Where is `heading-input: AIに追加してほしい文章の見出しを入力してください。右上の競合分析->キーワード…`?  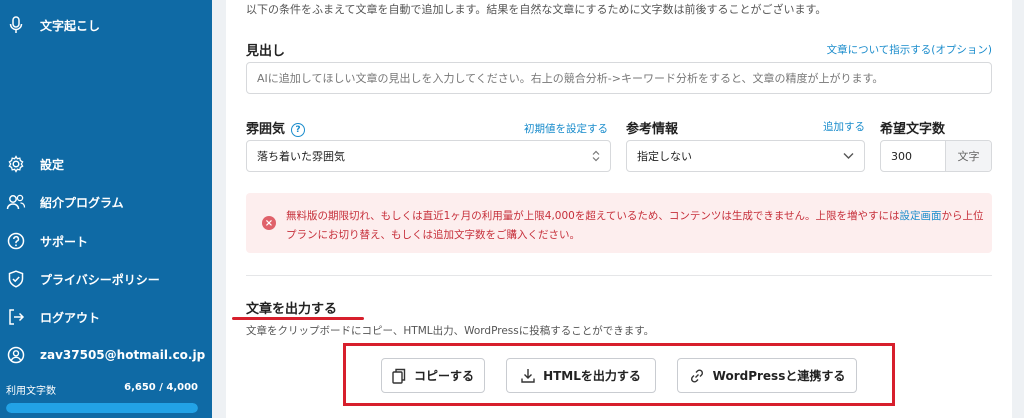 heading-input: AIに追加してほしい文章の見出しを入力してください。右上の競合分析->キーワード… is located at coordinates (619, 78).